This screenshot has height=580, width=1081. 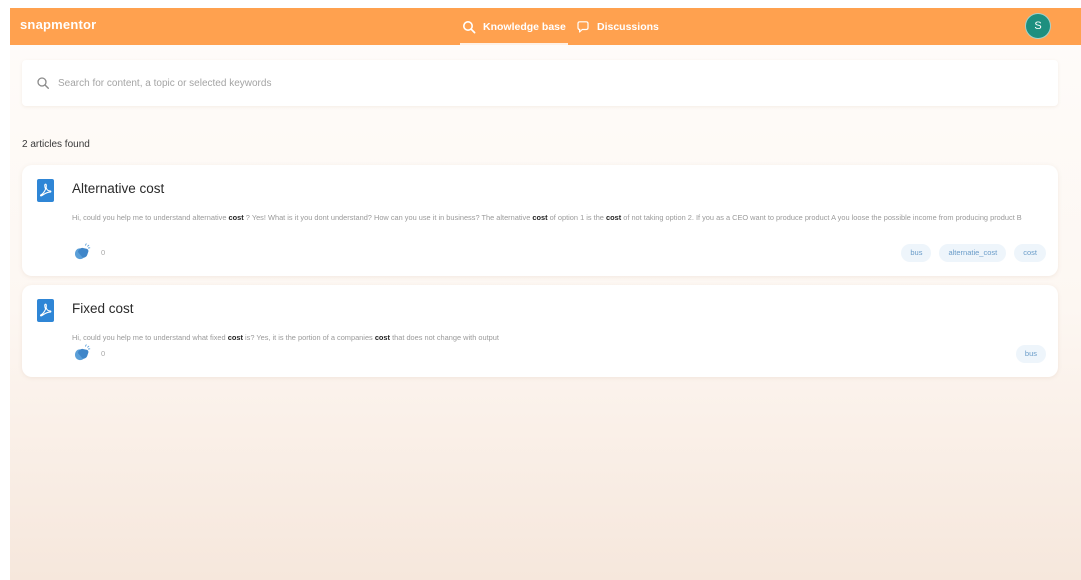 What do you see at coordinates (583, 26) in the screenshot?
I see `chat-bubble-icon` at bounding box center [583, 26].